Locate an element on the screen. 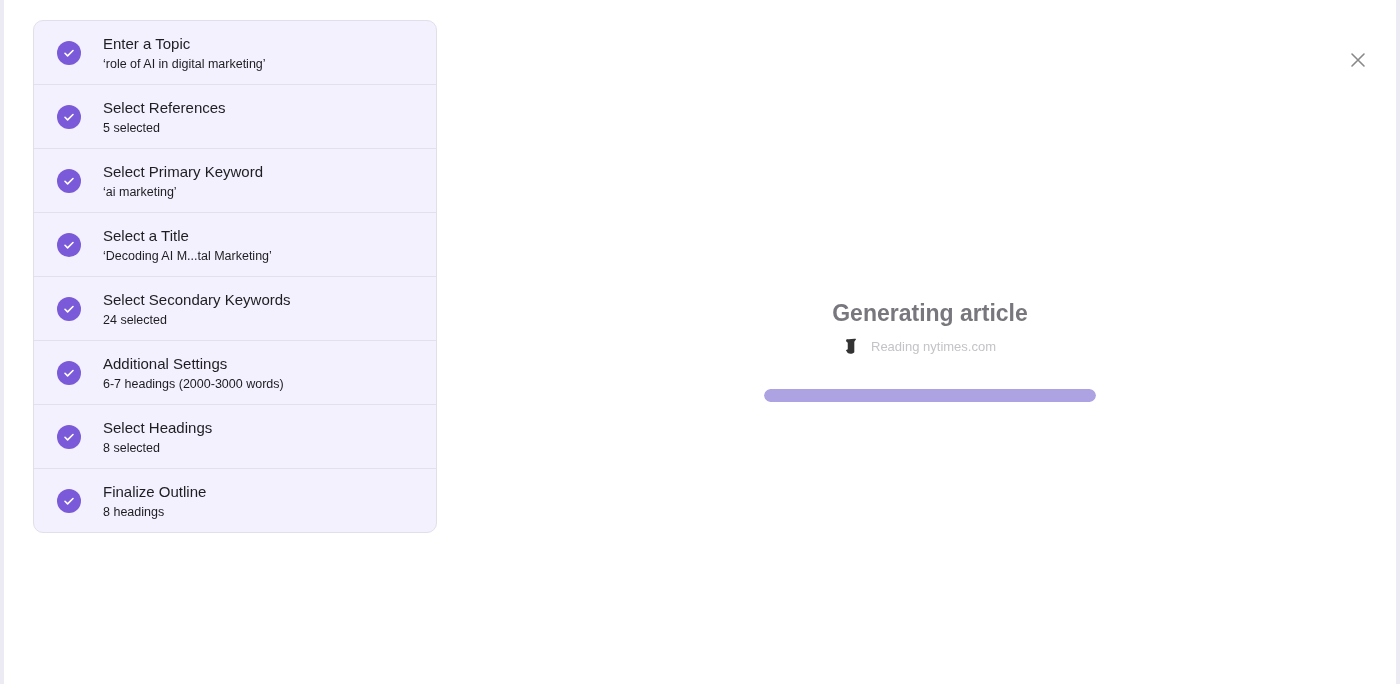 The image size is (1400, 684). newspaper-logo-icon is located at coordinates (851, 346).